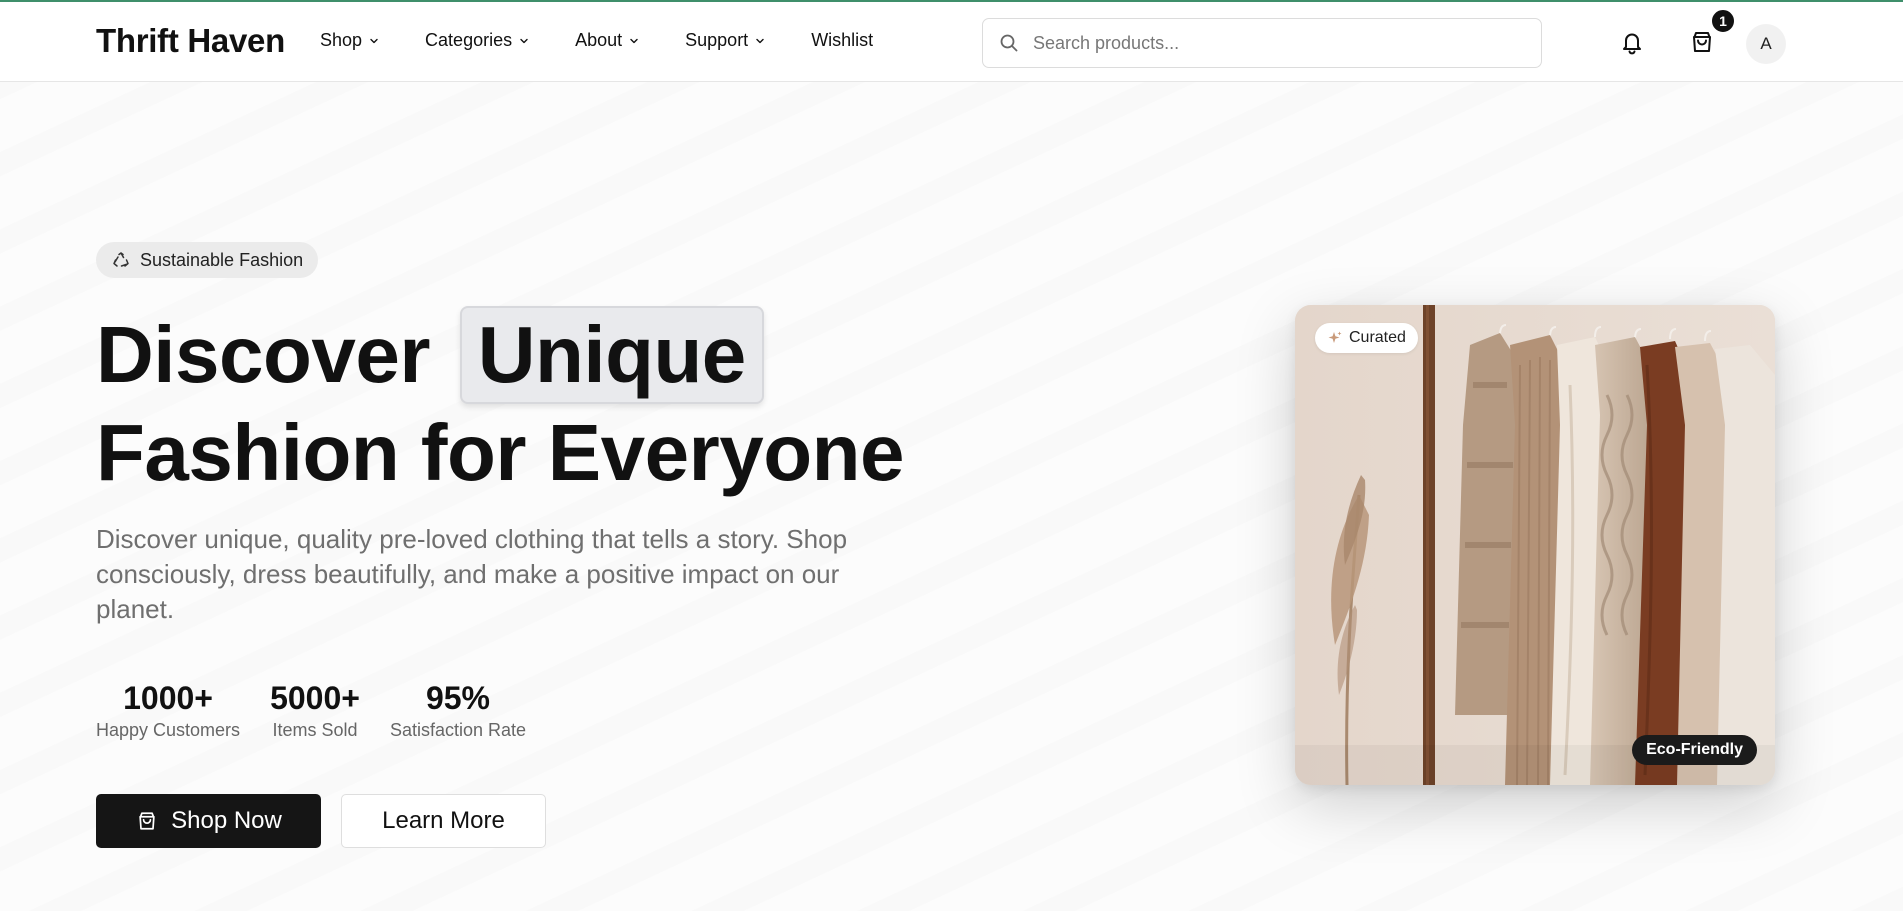  I want to click on sparkles-icon, so click(1335, 337).